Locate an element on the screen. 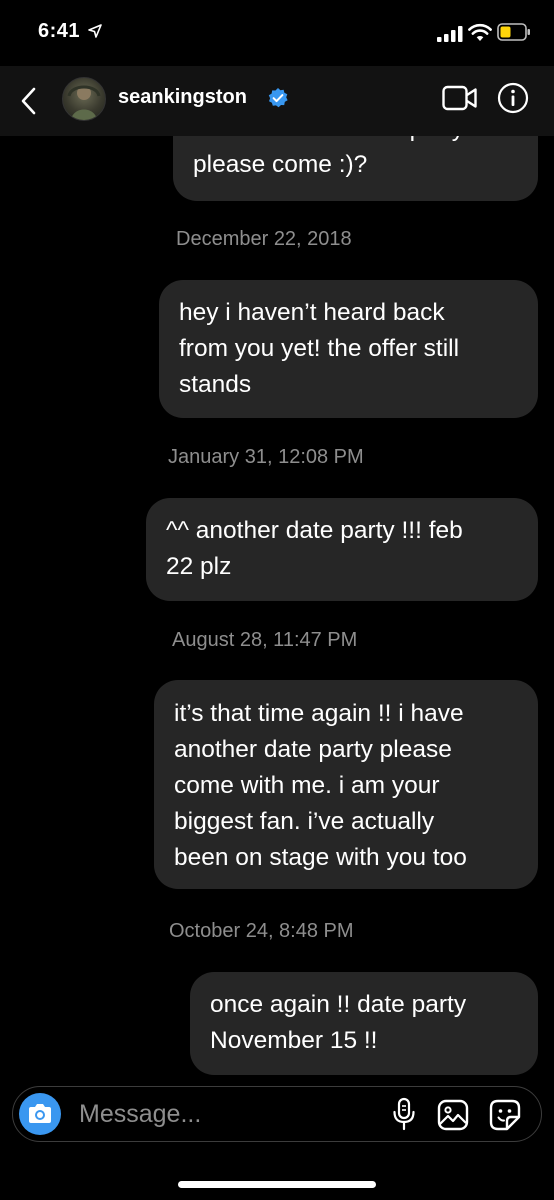 The image size is (554, 1200). wifi-icon is located at coordinates (480, 32).